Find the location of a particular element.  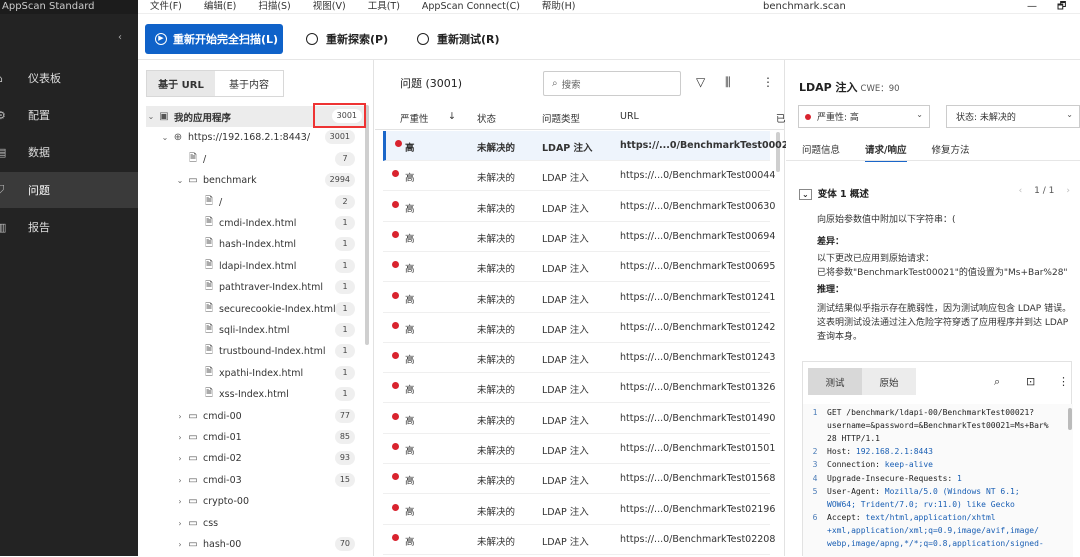

tree-node: › ▭ hash-00 70 is located at coordinates (251, 544).